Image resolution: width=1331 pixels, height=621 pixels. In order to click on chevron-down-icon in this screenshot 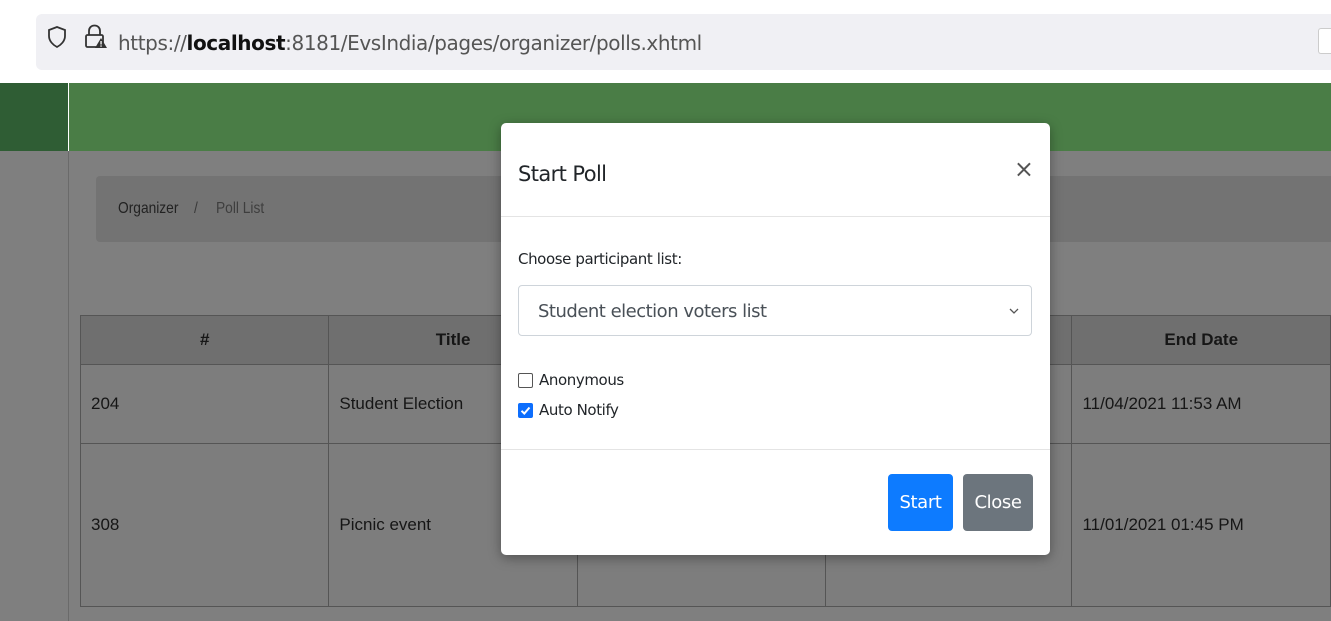, I will do `click(1014, 311)`.